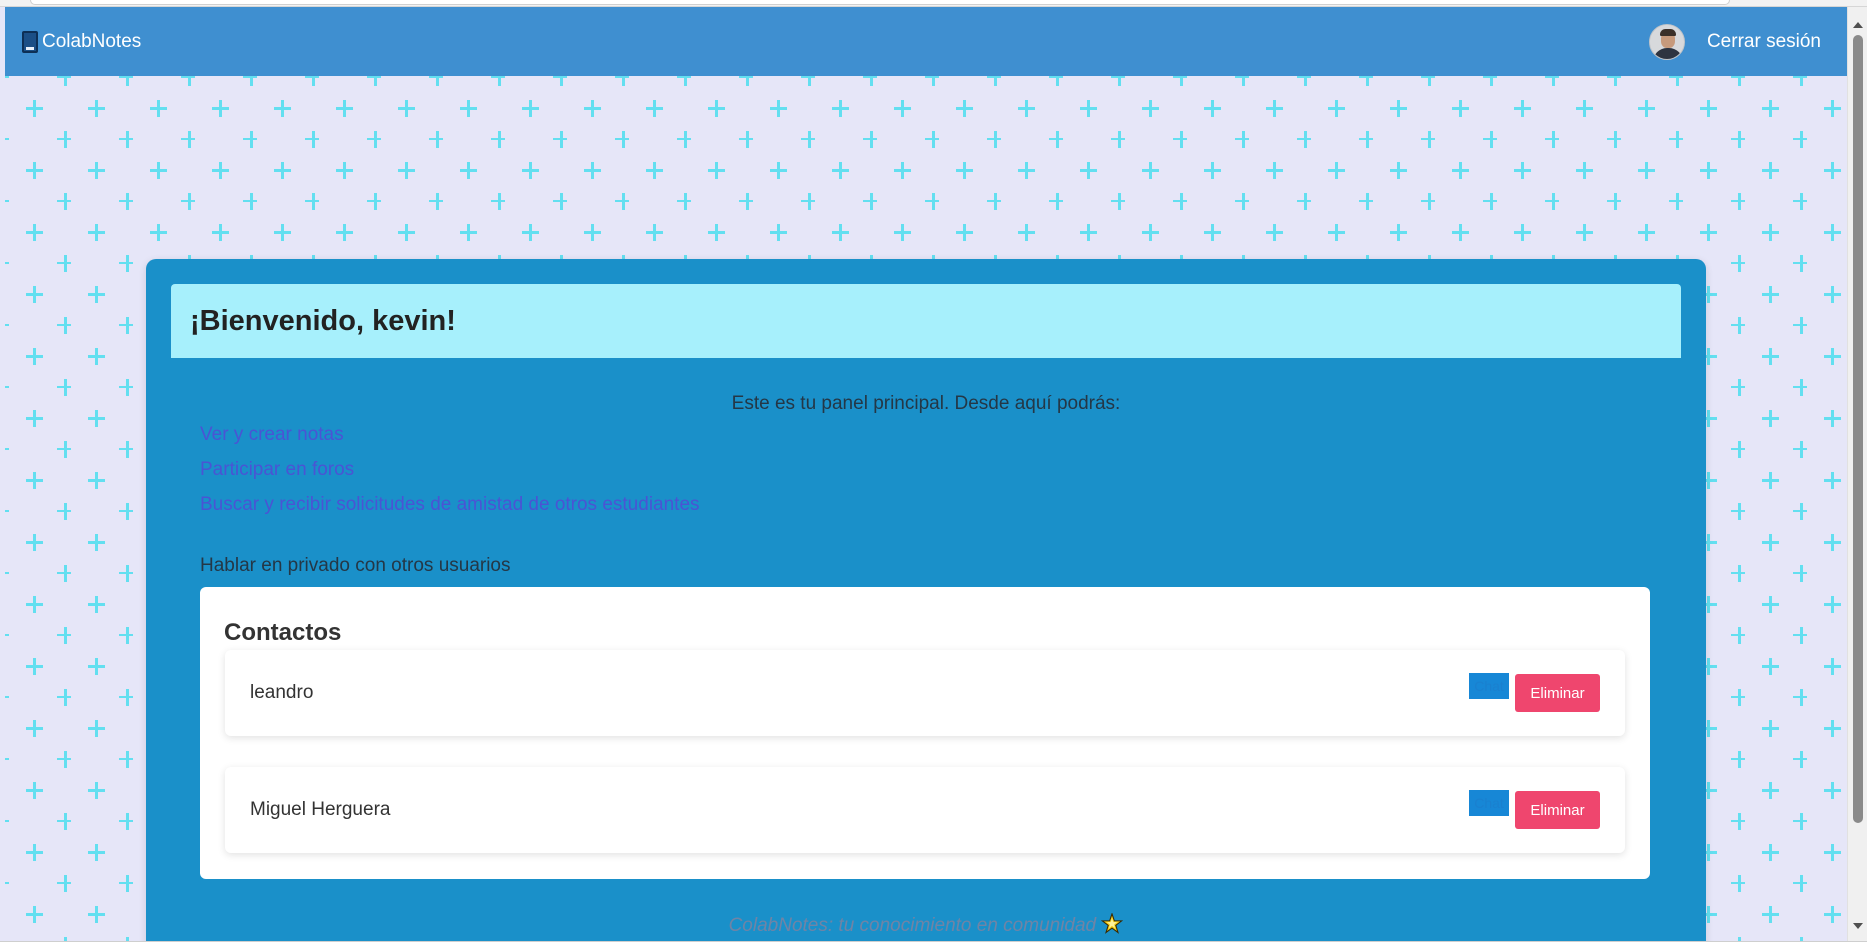  Describe the element at coordinates (272, 434) in the screenshot. I see `notes-link: Ver y crear notas` at that location.